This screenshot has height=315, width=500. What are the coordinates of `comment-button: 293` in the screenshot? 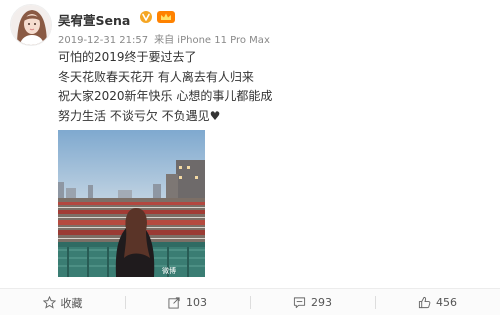 It's located at (312, 302).